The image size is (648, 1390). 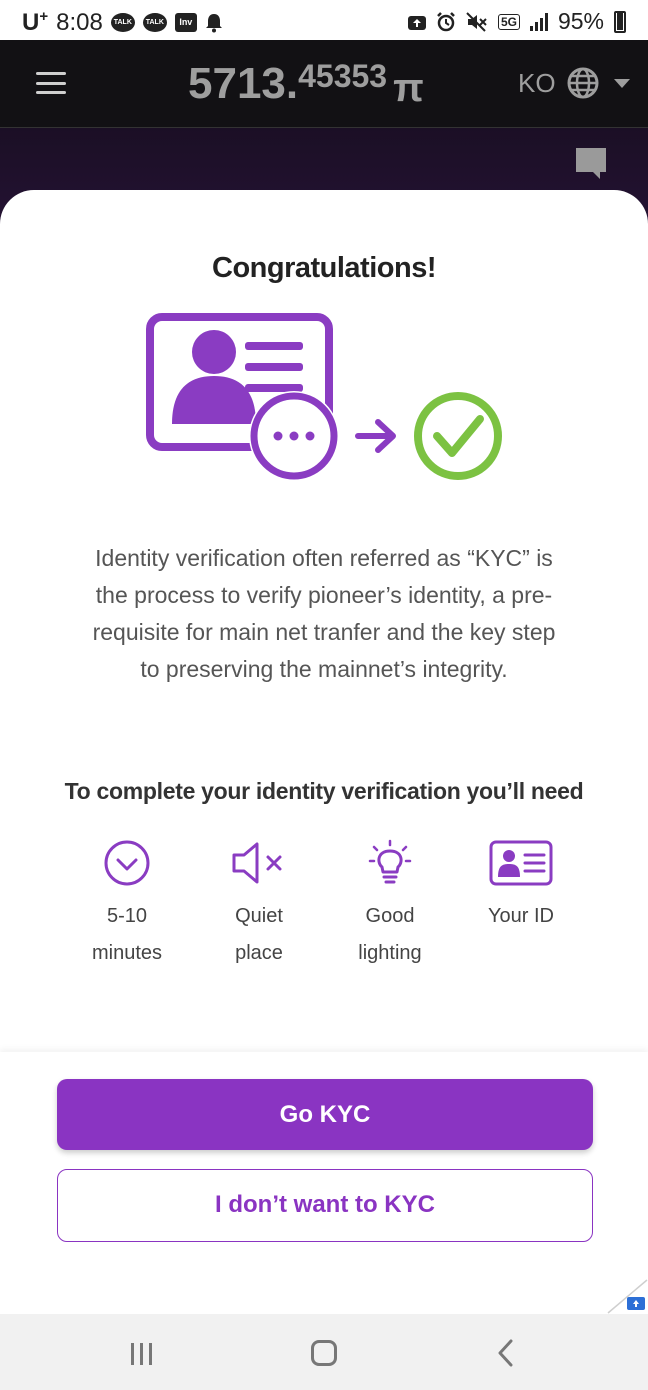 I want to click on pi-balance: 5713. 45353 π, so click(x=306, y=88).